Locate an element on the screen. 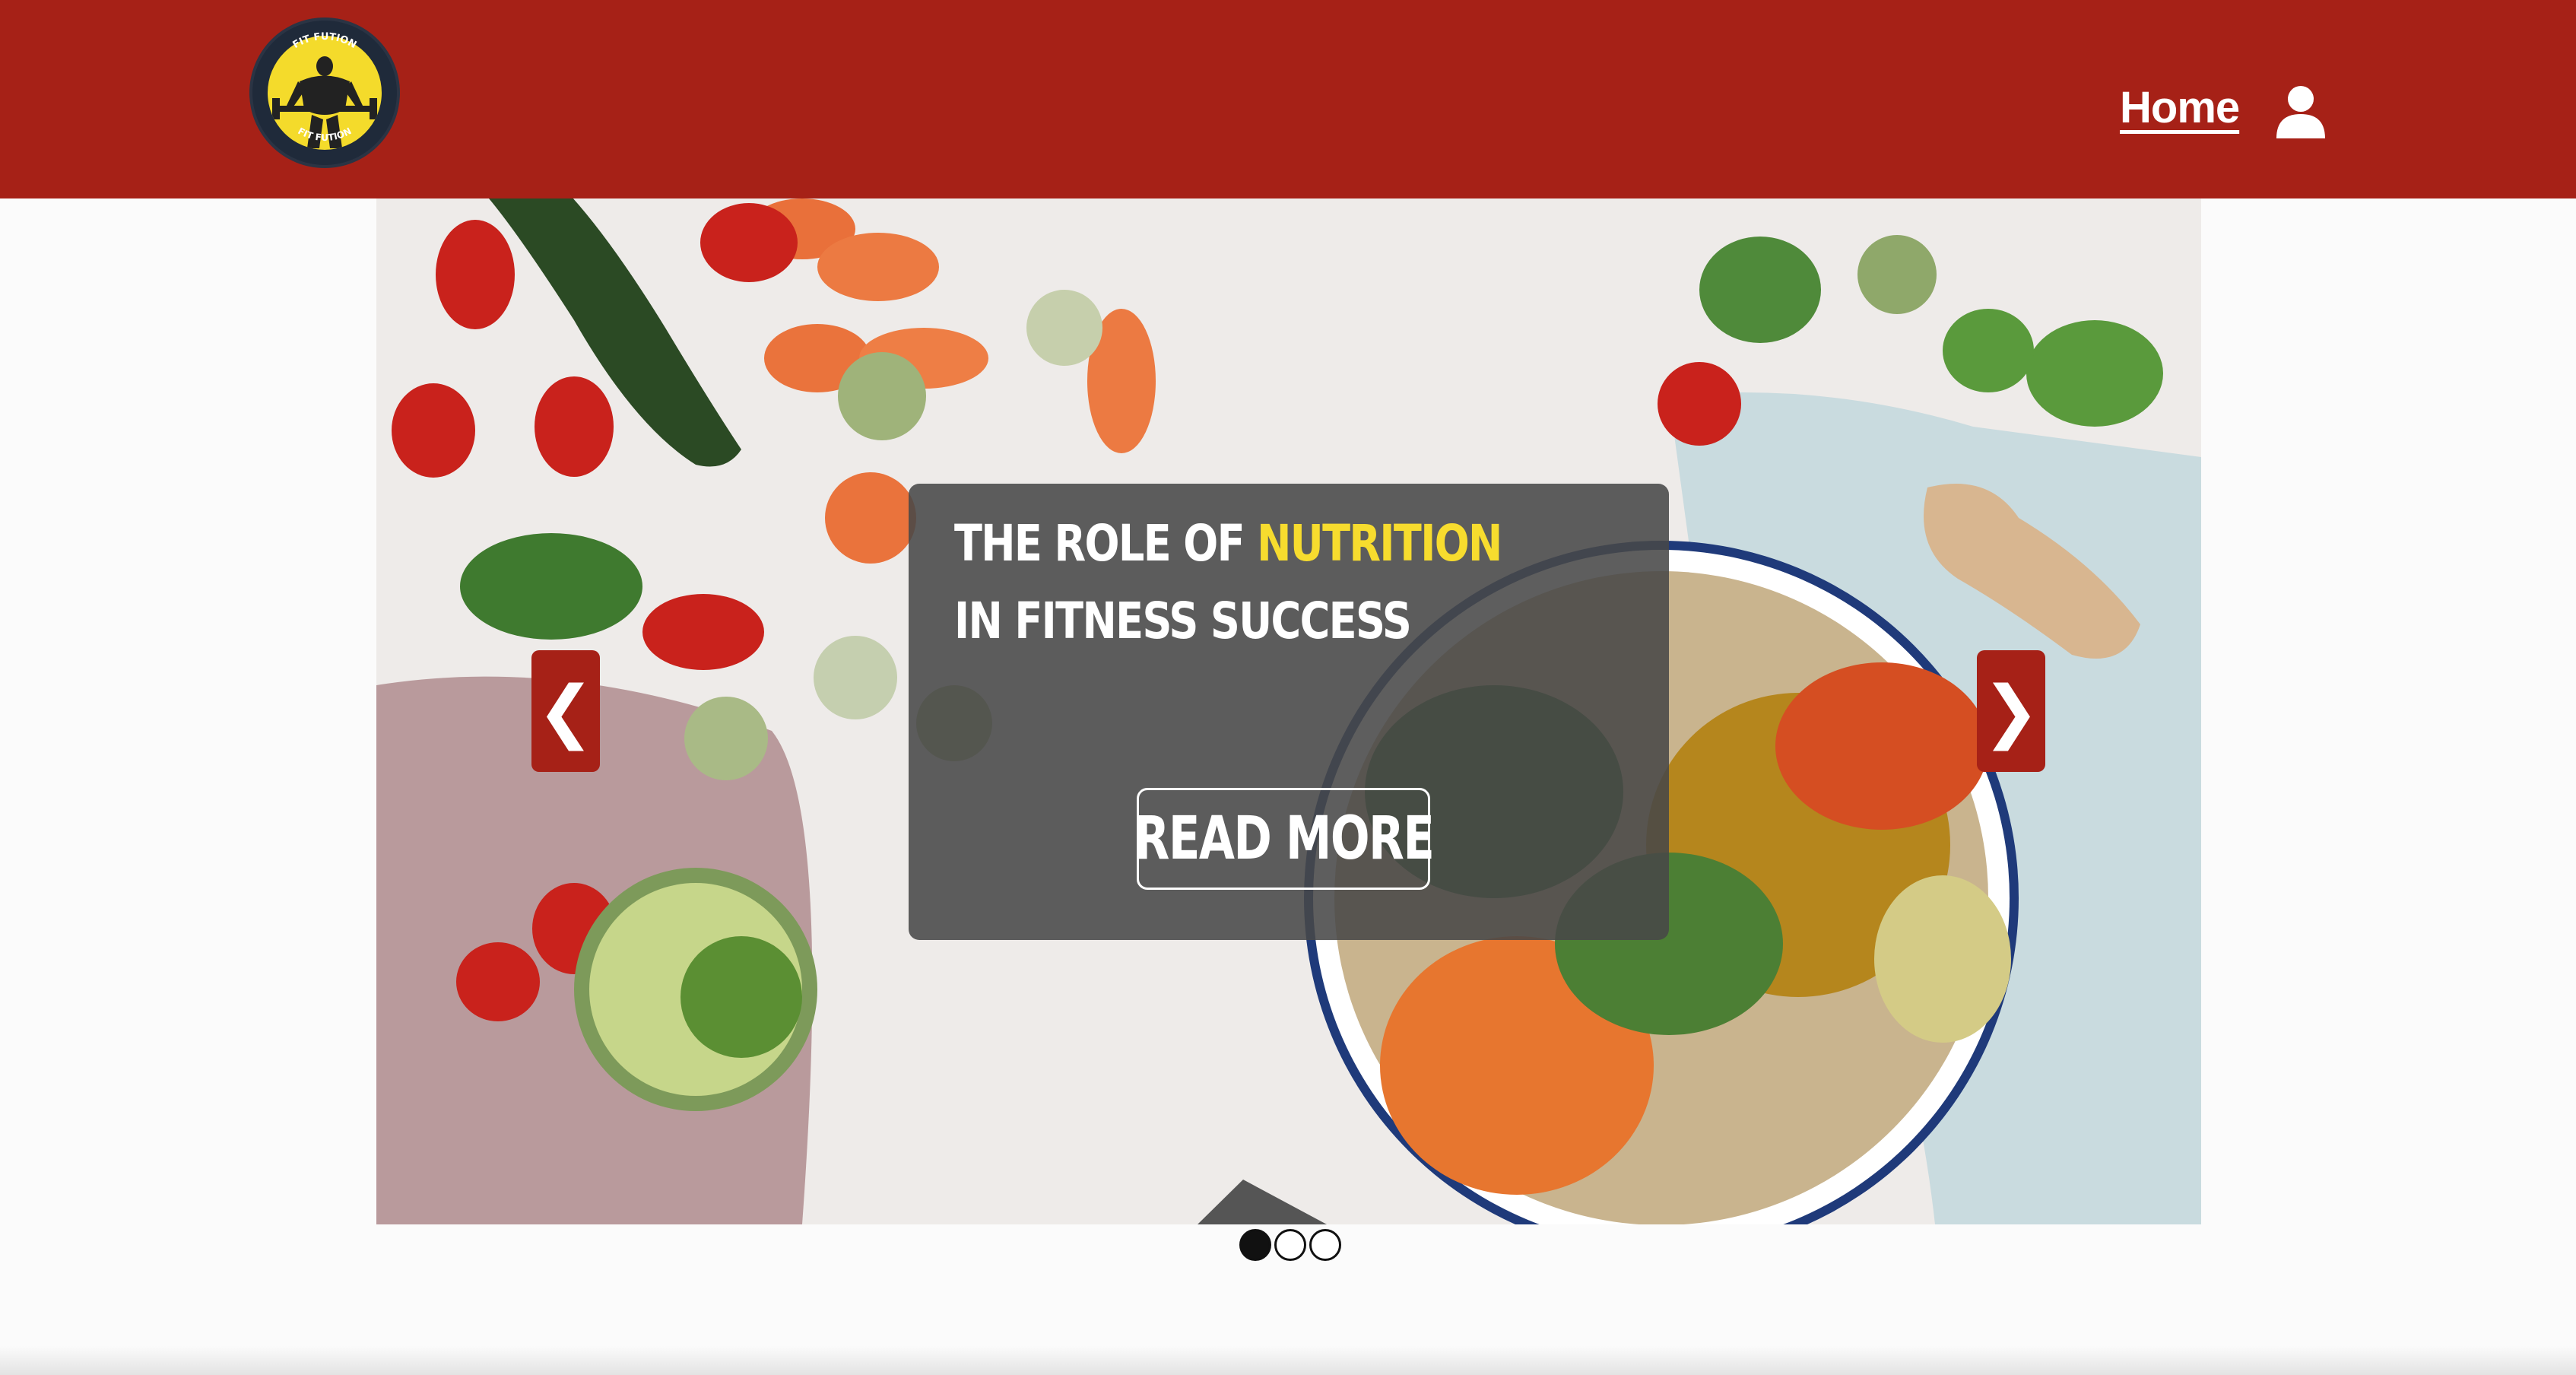 Image resolution: width=2576 pixels, height=1375 pixels. carousel-prev-button: ❮ is located at coordinates (565, 711).